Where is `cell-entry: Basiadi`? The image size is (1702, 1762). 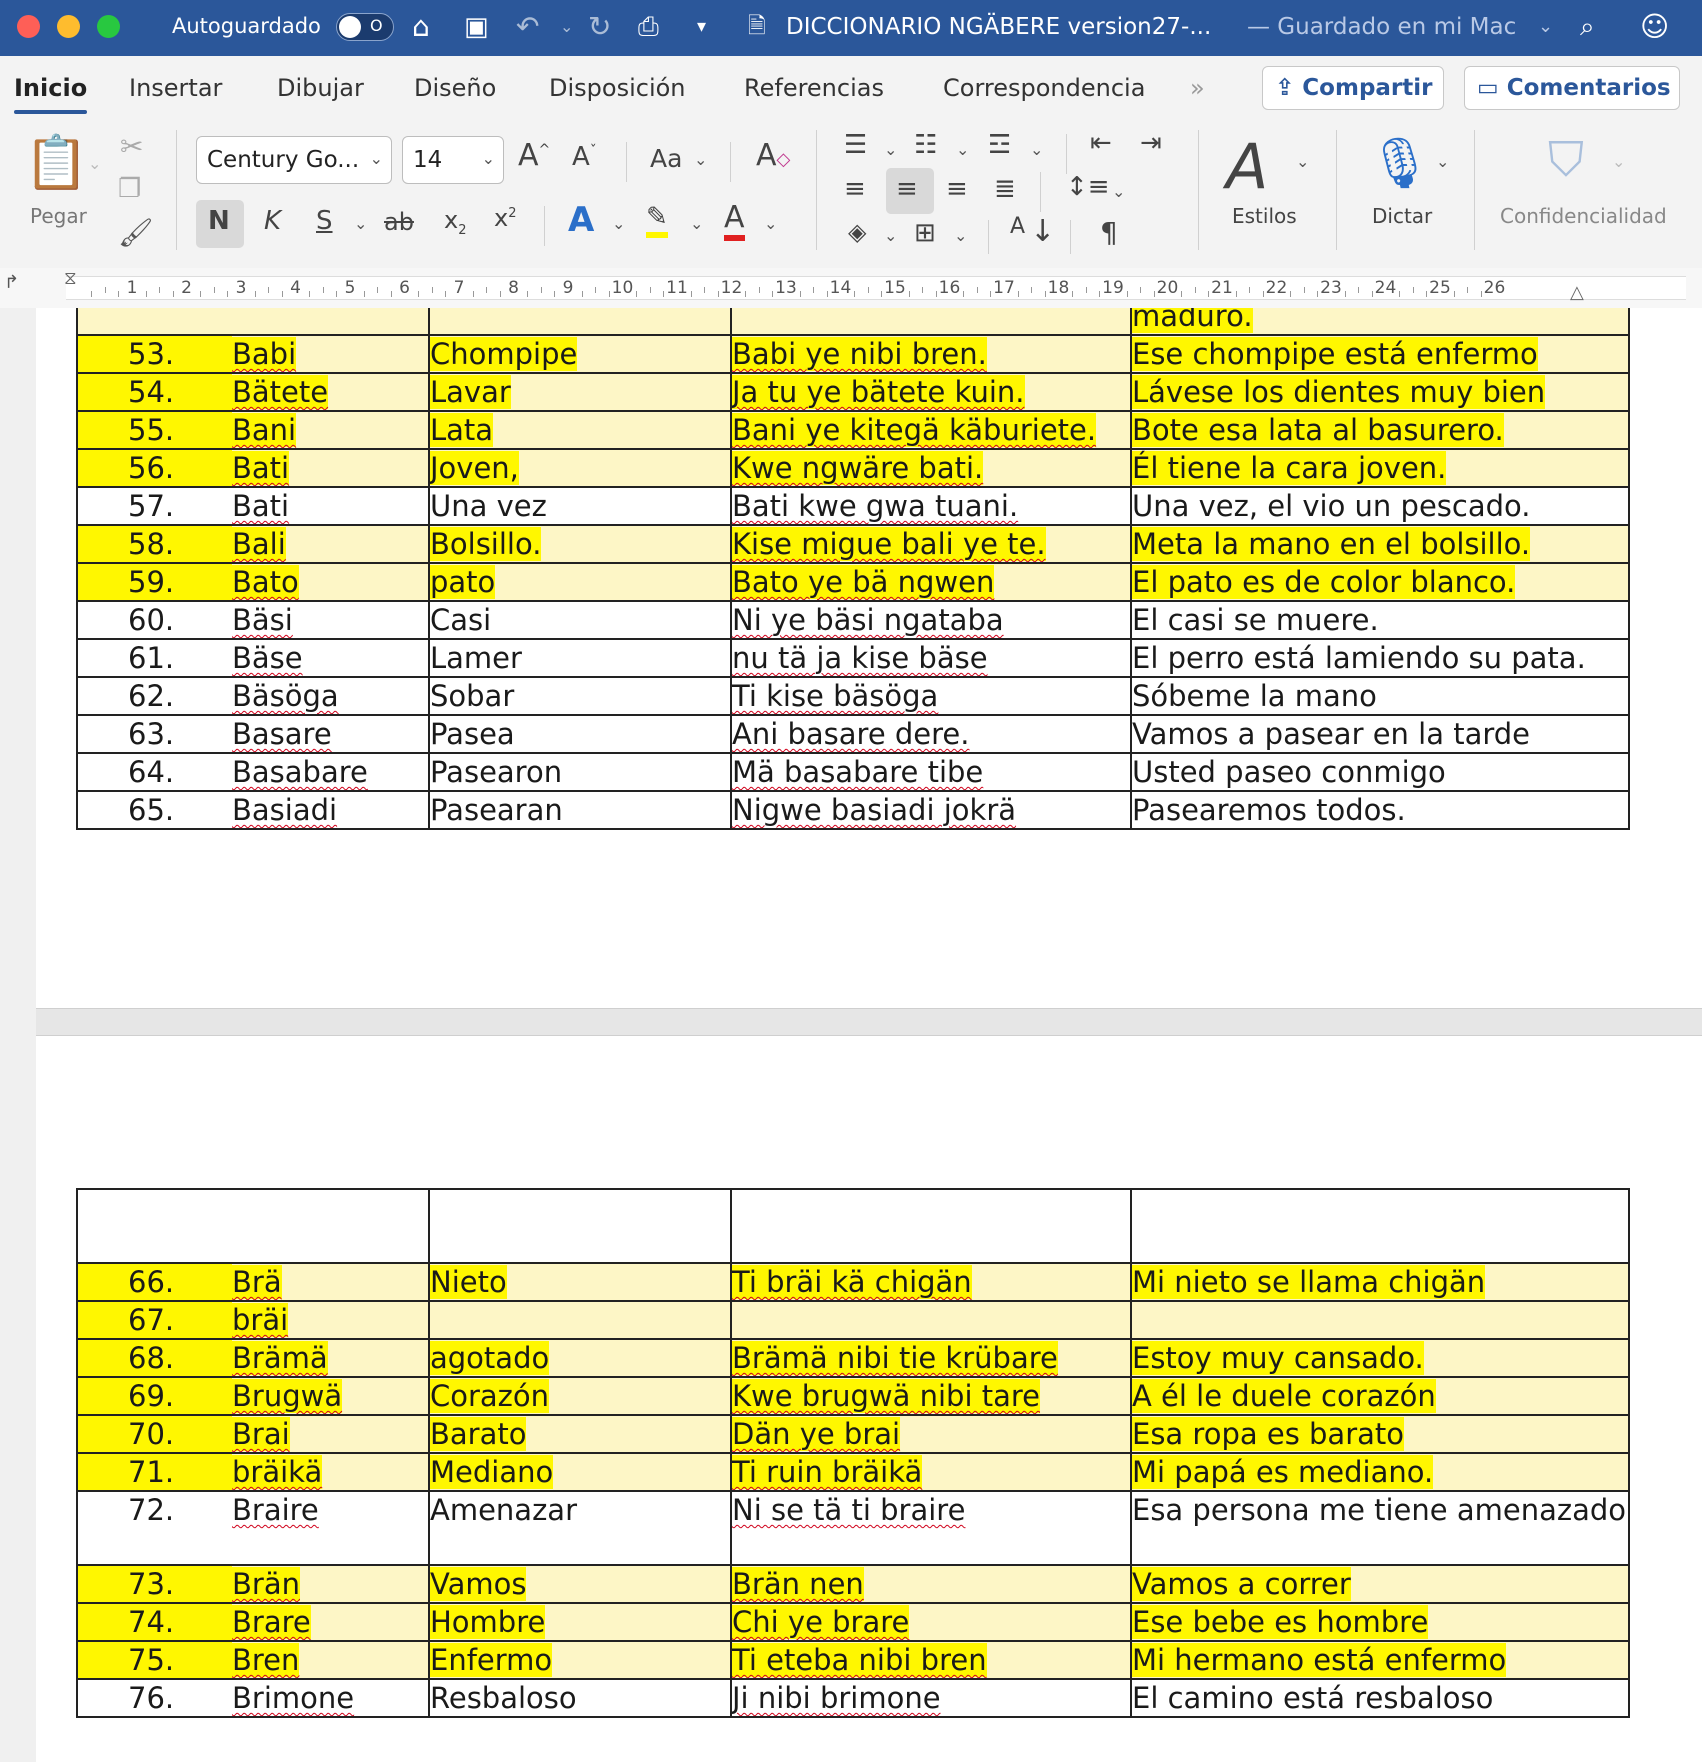
cell-entry: Basiadi is located at coordinates (285, 810).